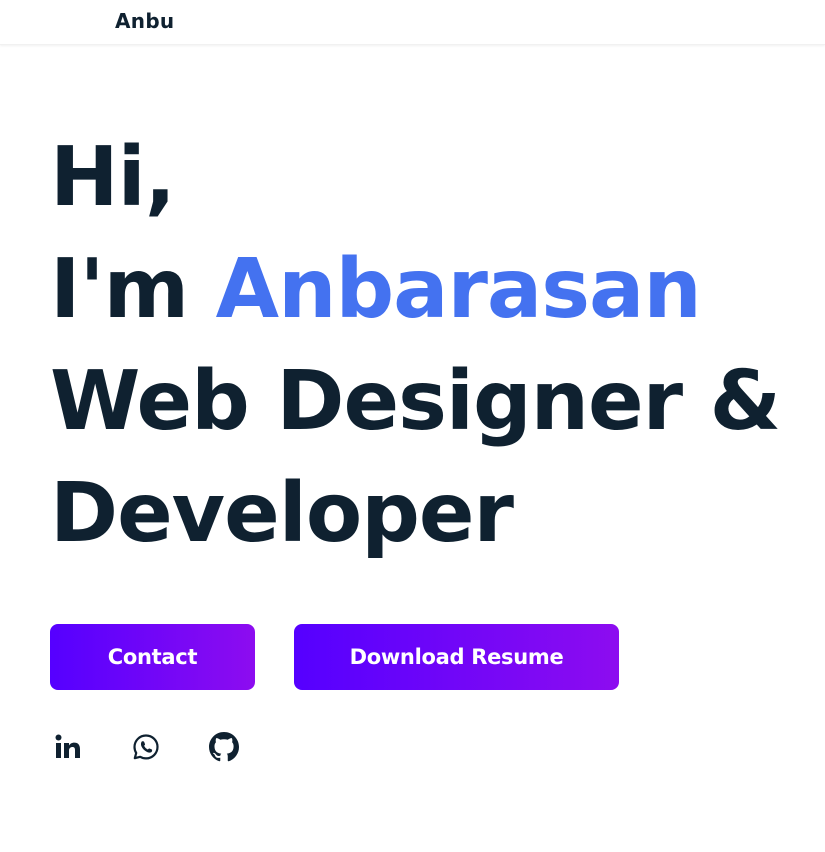  What do you see at coordinates (144, 21) in the screenshot?
I see `brand-logo: Anbu` at bounding box center [144, 21].